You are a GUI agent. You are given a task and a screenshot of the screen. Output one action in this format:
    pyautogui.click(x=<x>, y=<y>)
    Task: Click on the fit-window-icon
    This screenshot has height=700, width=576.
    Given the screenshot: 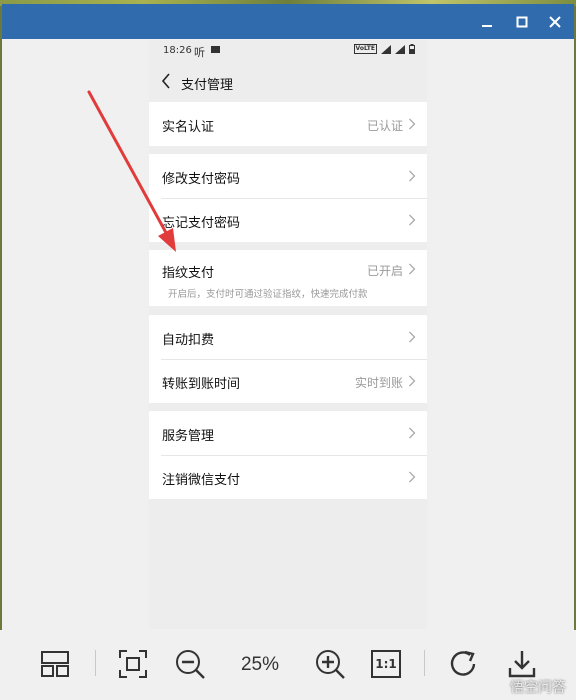 What is the action you would take?
    pyautogui.click(x=133, y=664)
    